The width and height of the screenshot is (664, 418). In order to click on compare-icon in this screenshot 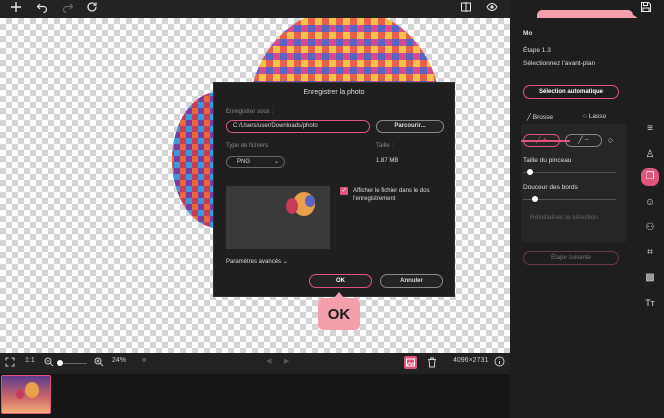, I will do `click(466, 9)`.